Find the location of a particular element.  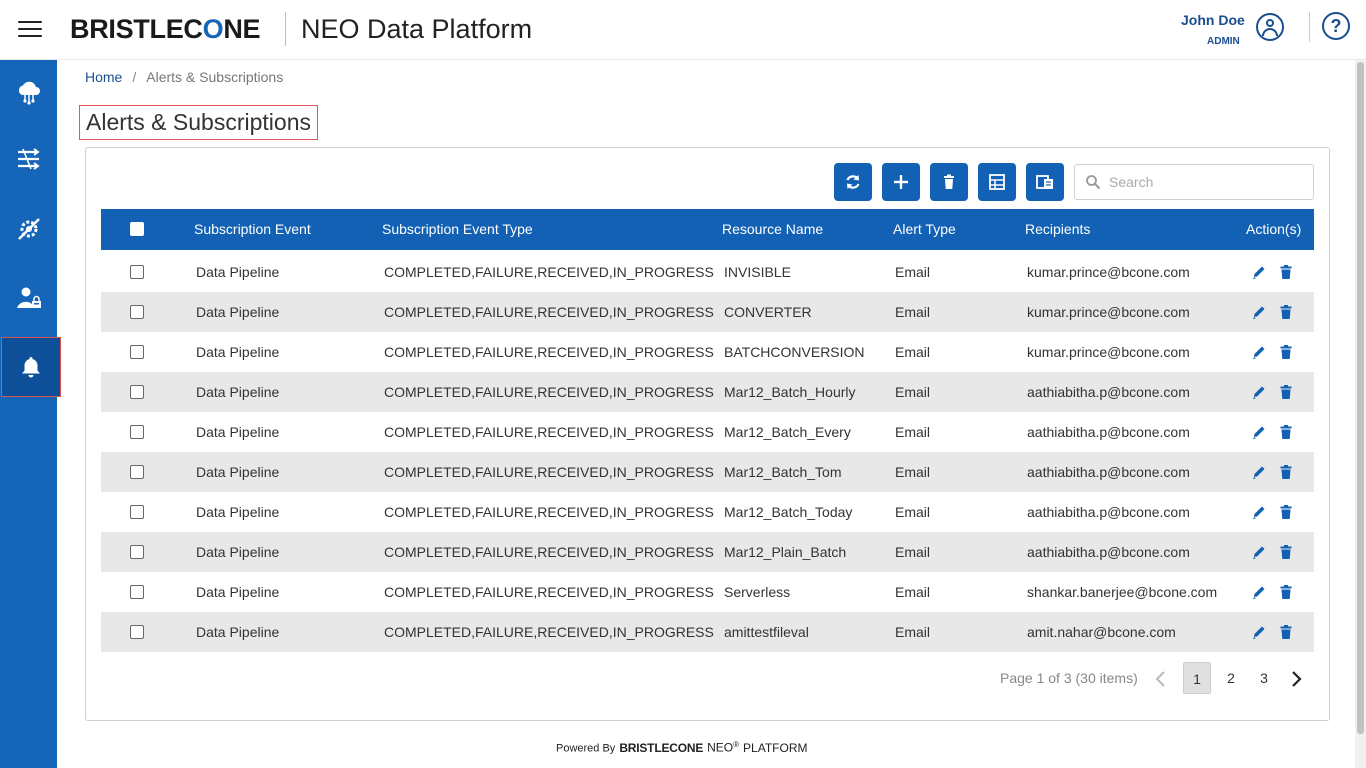

sidebar-item-alerts is located at coordinates (31, 367).